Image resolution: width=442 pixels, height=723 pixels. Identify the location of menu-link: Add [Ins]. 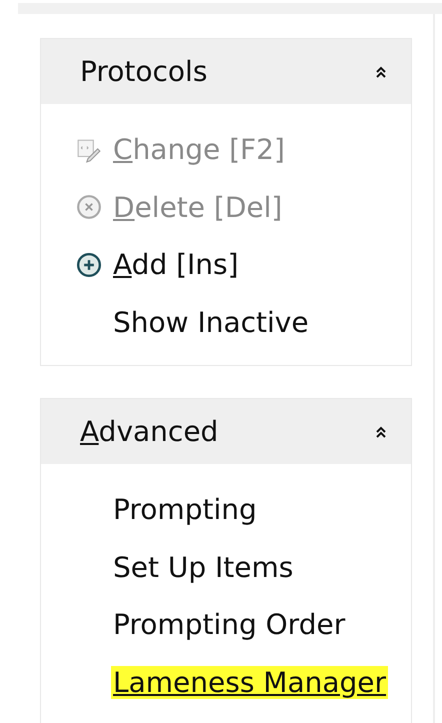
(176, 265).